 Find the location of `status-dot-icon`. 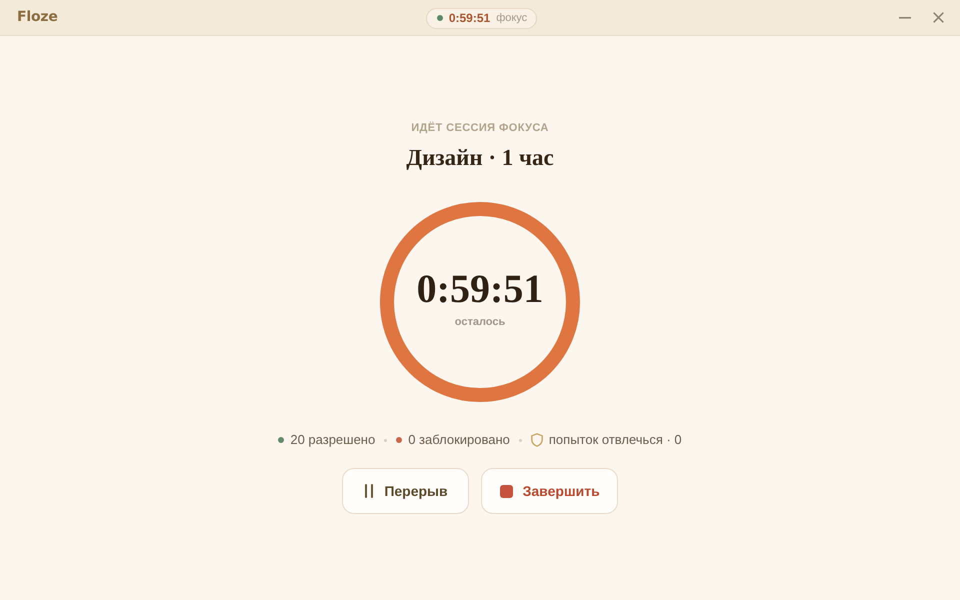

status-dot-icon is located at coordinates (439, 18).